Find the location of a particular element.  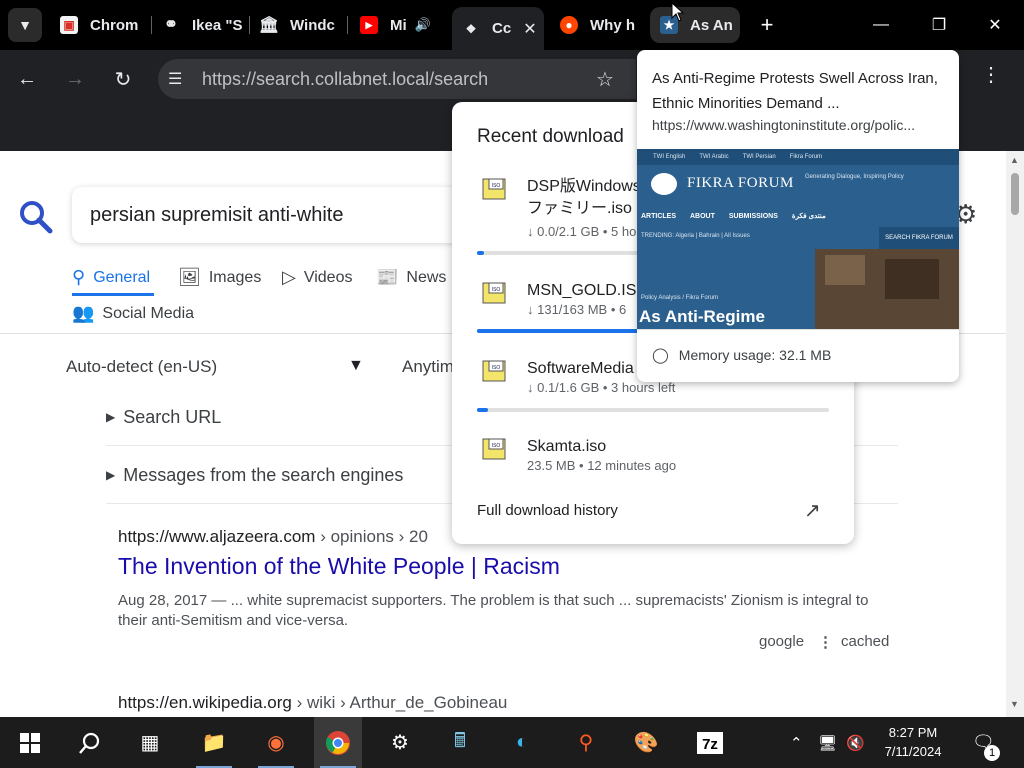

download-status: 23.5 MB • 12 minutes ago is located at coordinates (602, 465).